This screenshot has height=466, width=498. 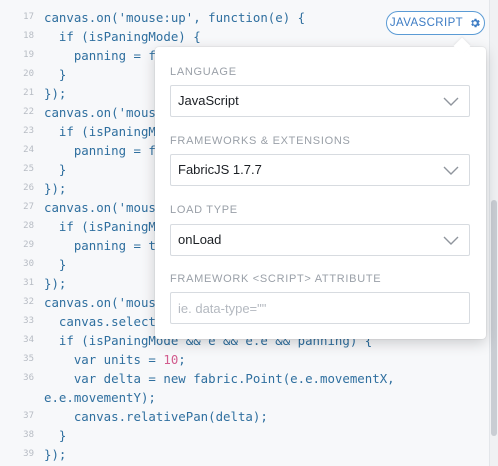 I want to click on load-type-label: LOAD TYPE, so click(x=204, y=210).